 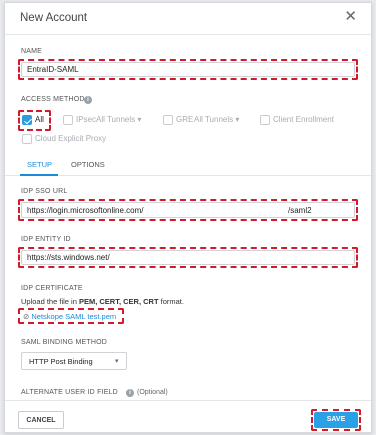 I want to click on certificate-file-name: Netskope SAML test.pem, so click(x=74, y=316).